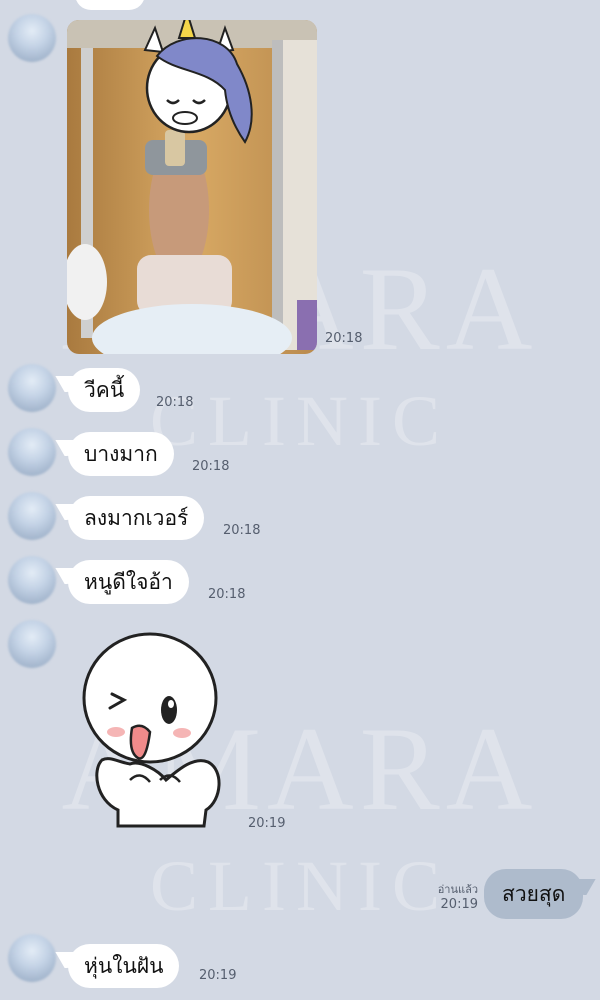 The image size is (600, 1000). What do you see at coordinates (136, 518) in the screenshot?
I see `message-bubble: ลงมากเวอร์` at bounding box center [136, 518].